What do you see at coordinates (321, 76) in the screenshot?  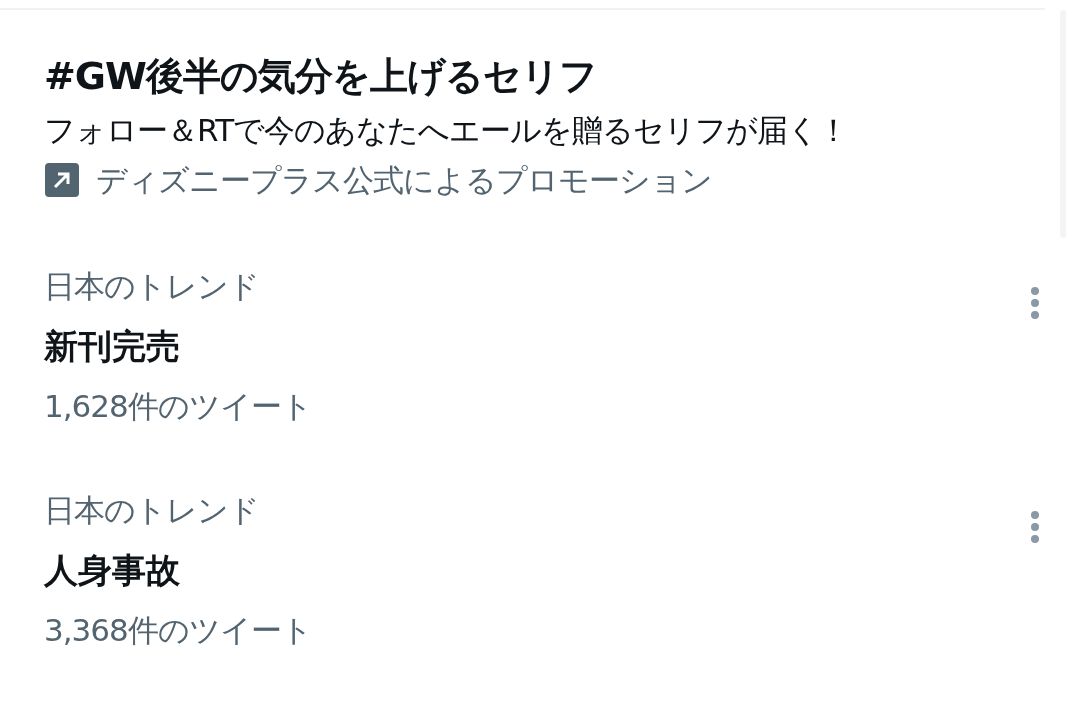 I see `promoted-trend-title: #GW後半の気分を上げるセリフ` at bounding box center [321, 76].